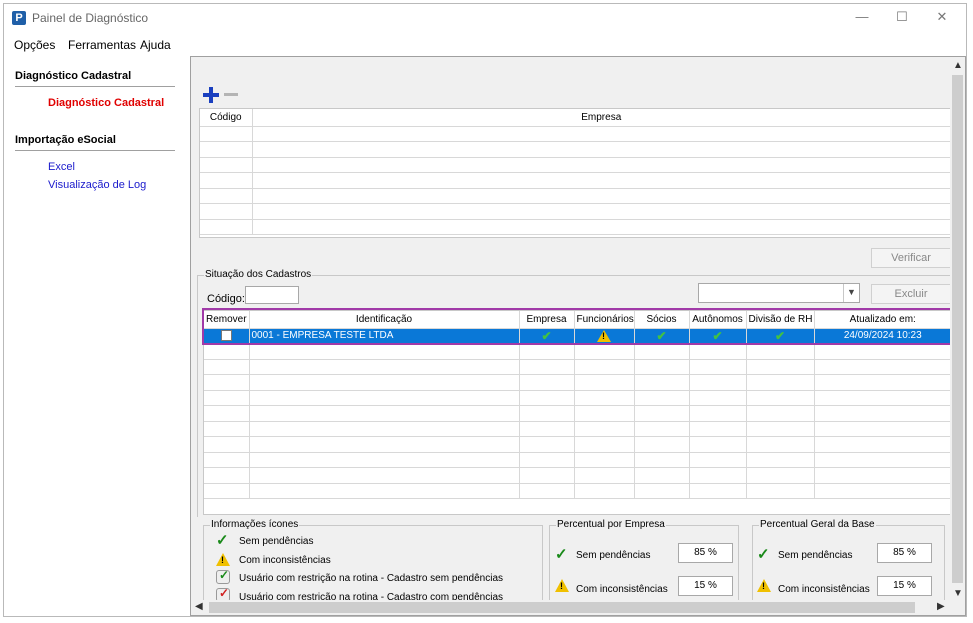  I want to click on percent-base-com-value: 15 %, so click(904, 586).